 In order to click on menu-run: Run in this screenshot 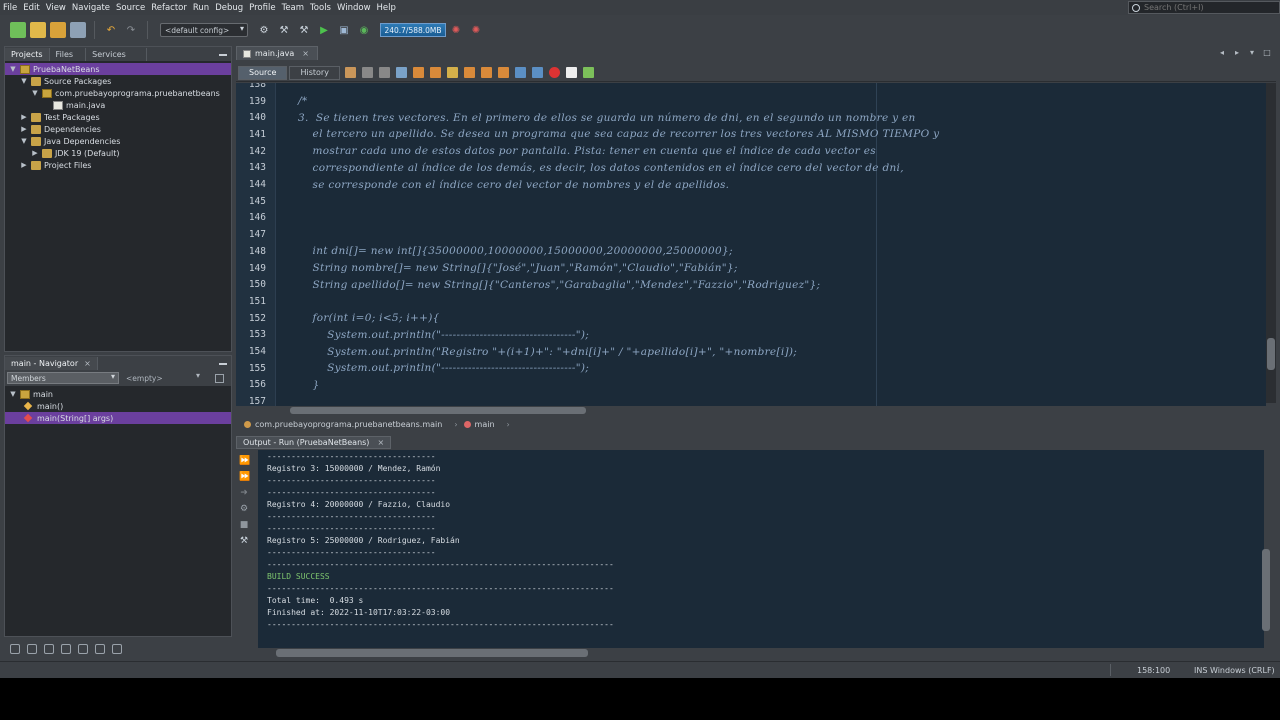, I will do `click(201, 8)`.